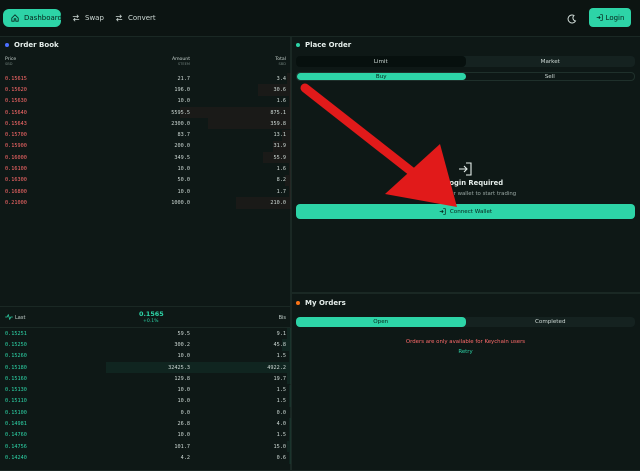 The height and width of the screenshot is (471, 640). I want to click on price-cell: 0.15643, so click(16, 123).